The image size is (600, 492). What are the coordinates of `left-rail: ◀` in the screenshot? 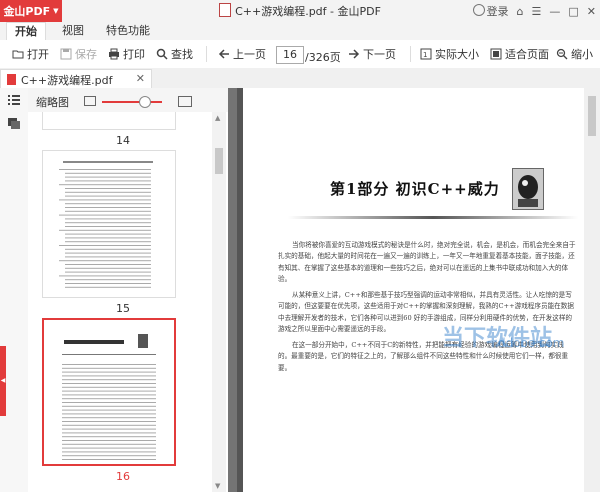 It's located at (14, 290).